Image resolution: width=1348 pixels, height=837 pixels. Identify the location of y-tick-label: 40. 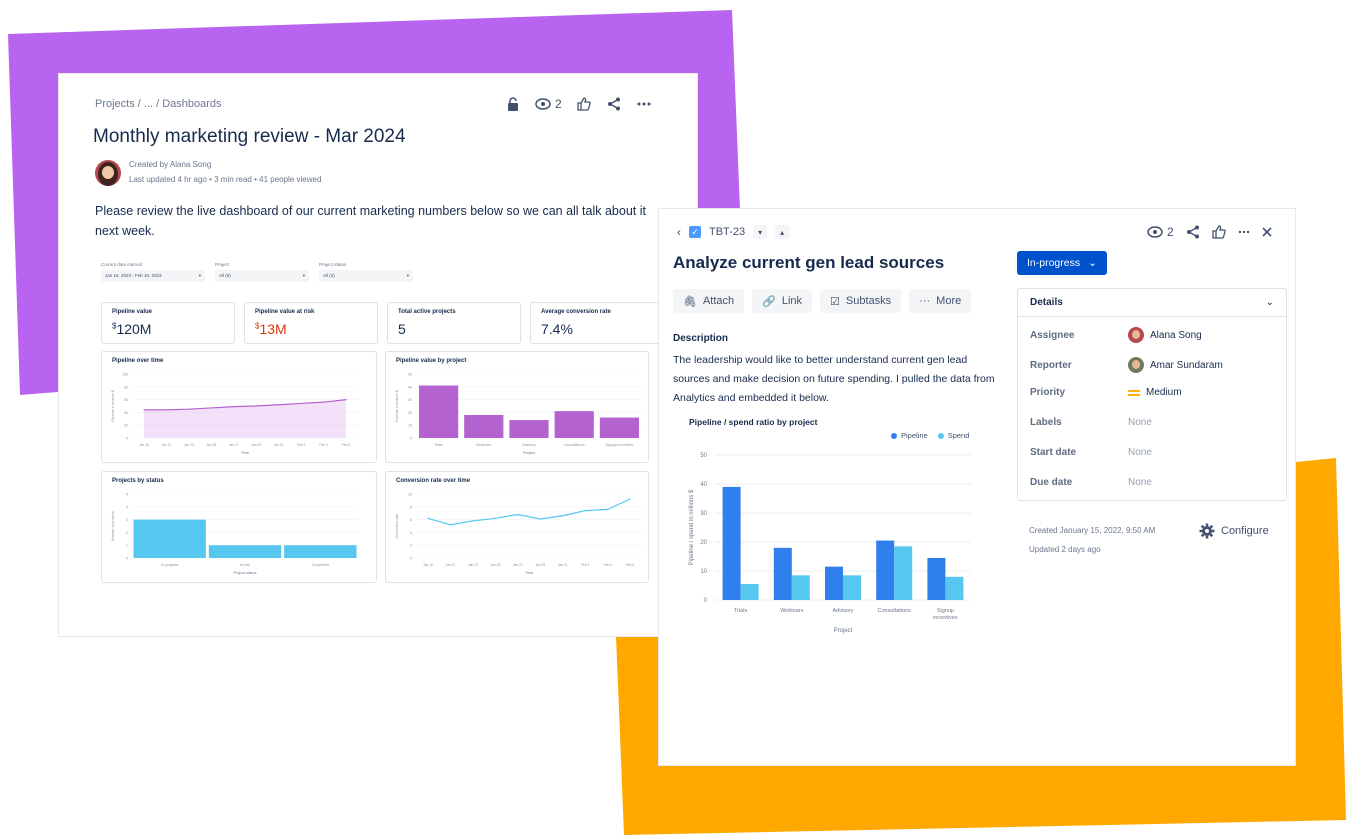
(703, 485).